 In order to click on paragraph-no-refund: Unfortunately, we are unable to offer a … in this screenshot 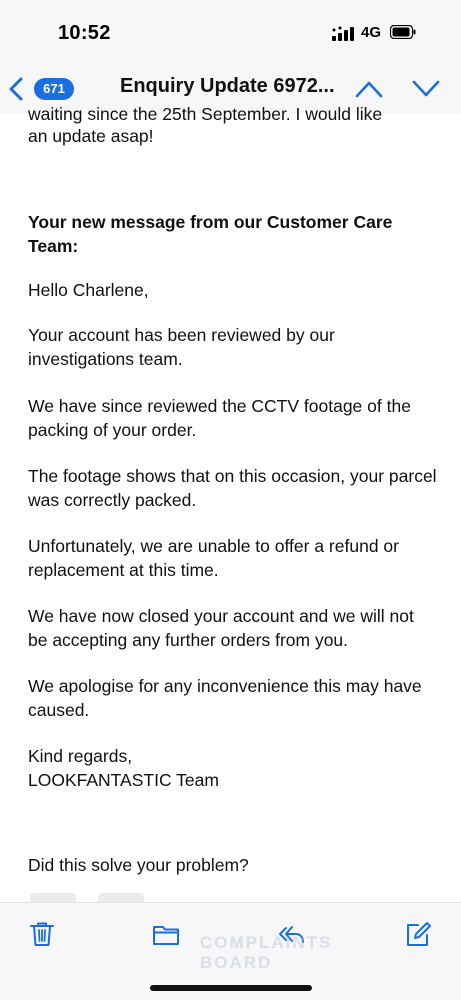, I will do `click(213, 558)`.